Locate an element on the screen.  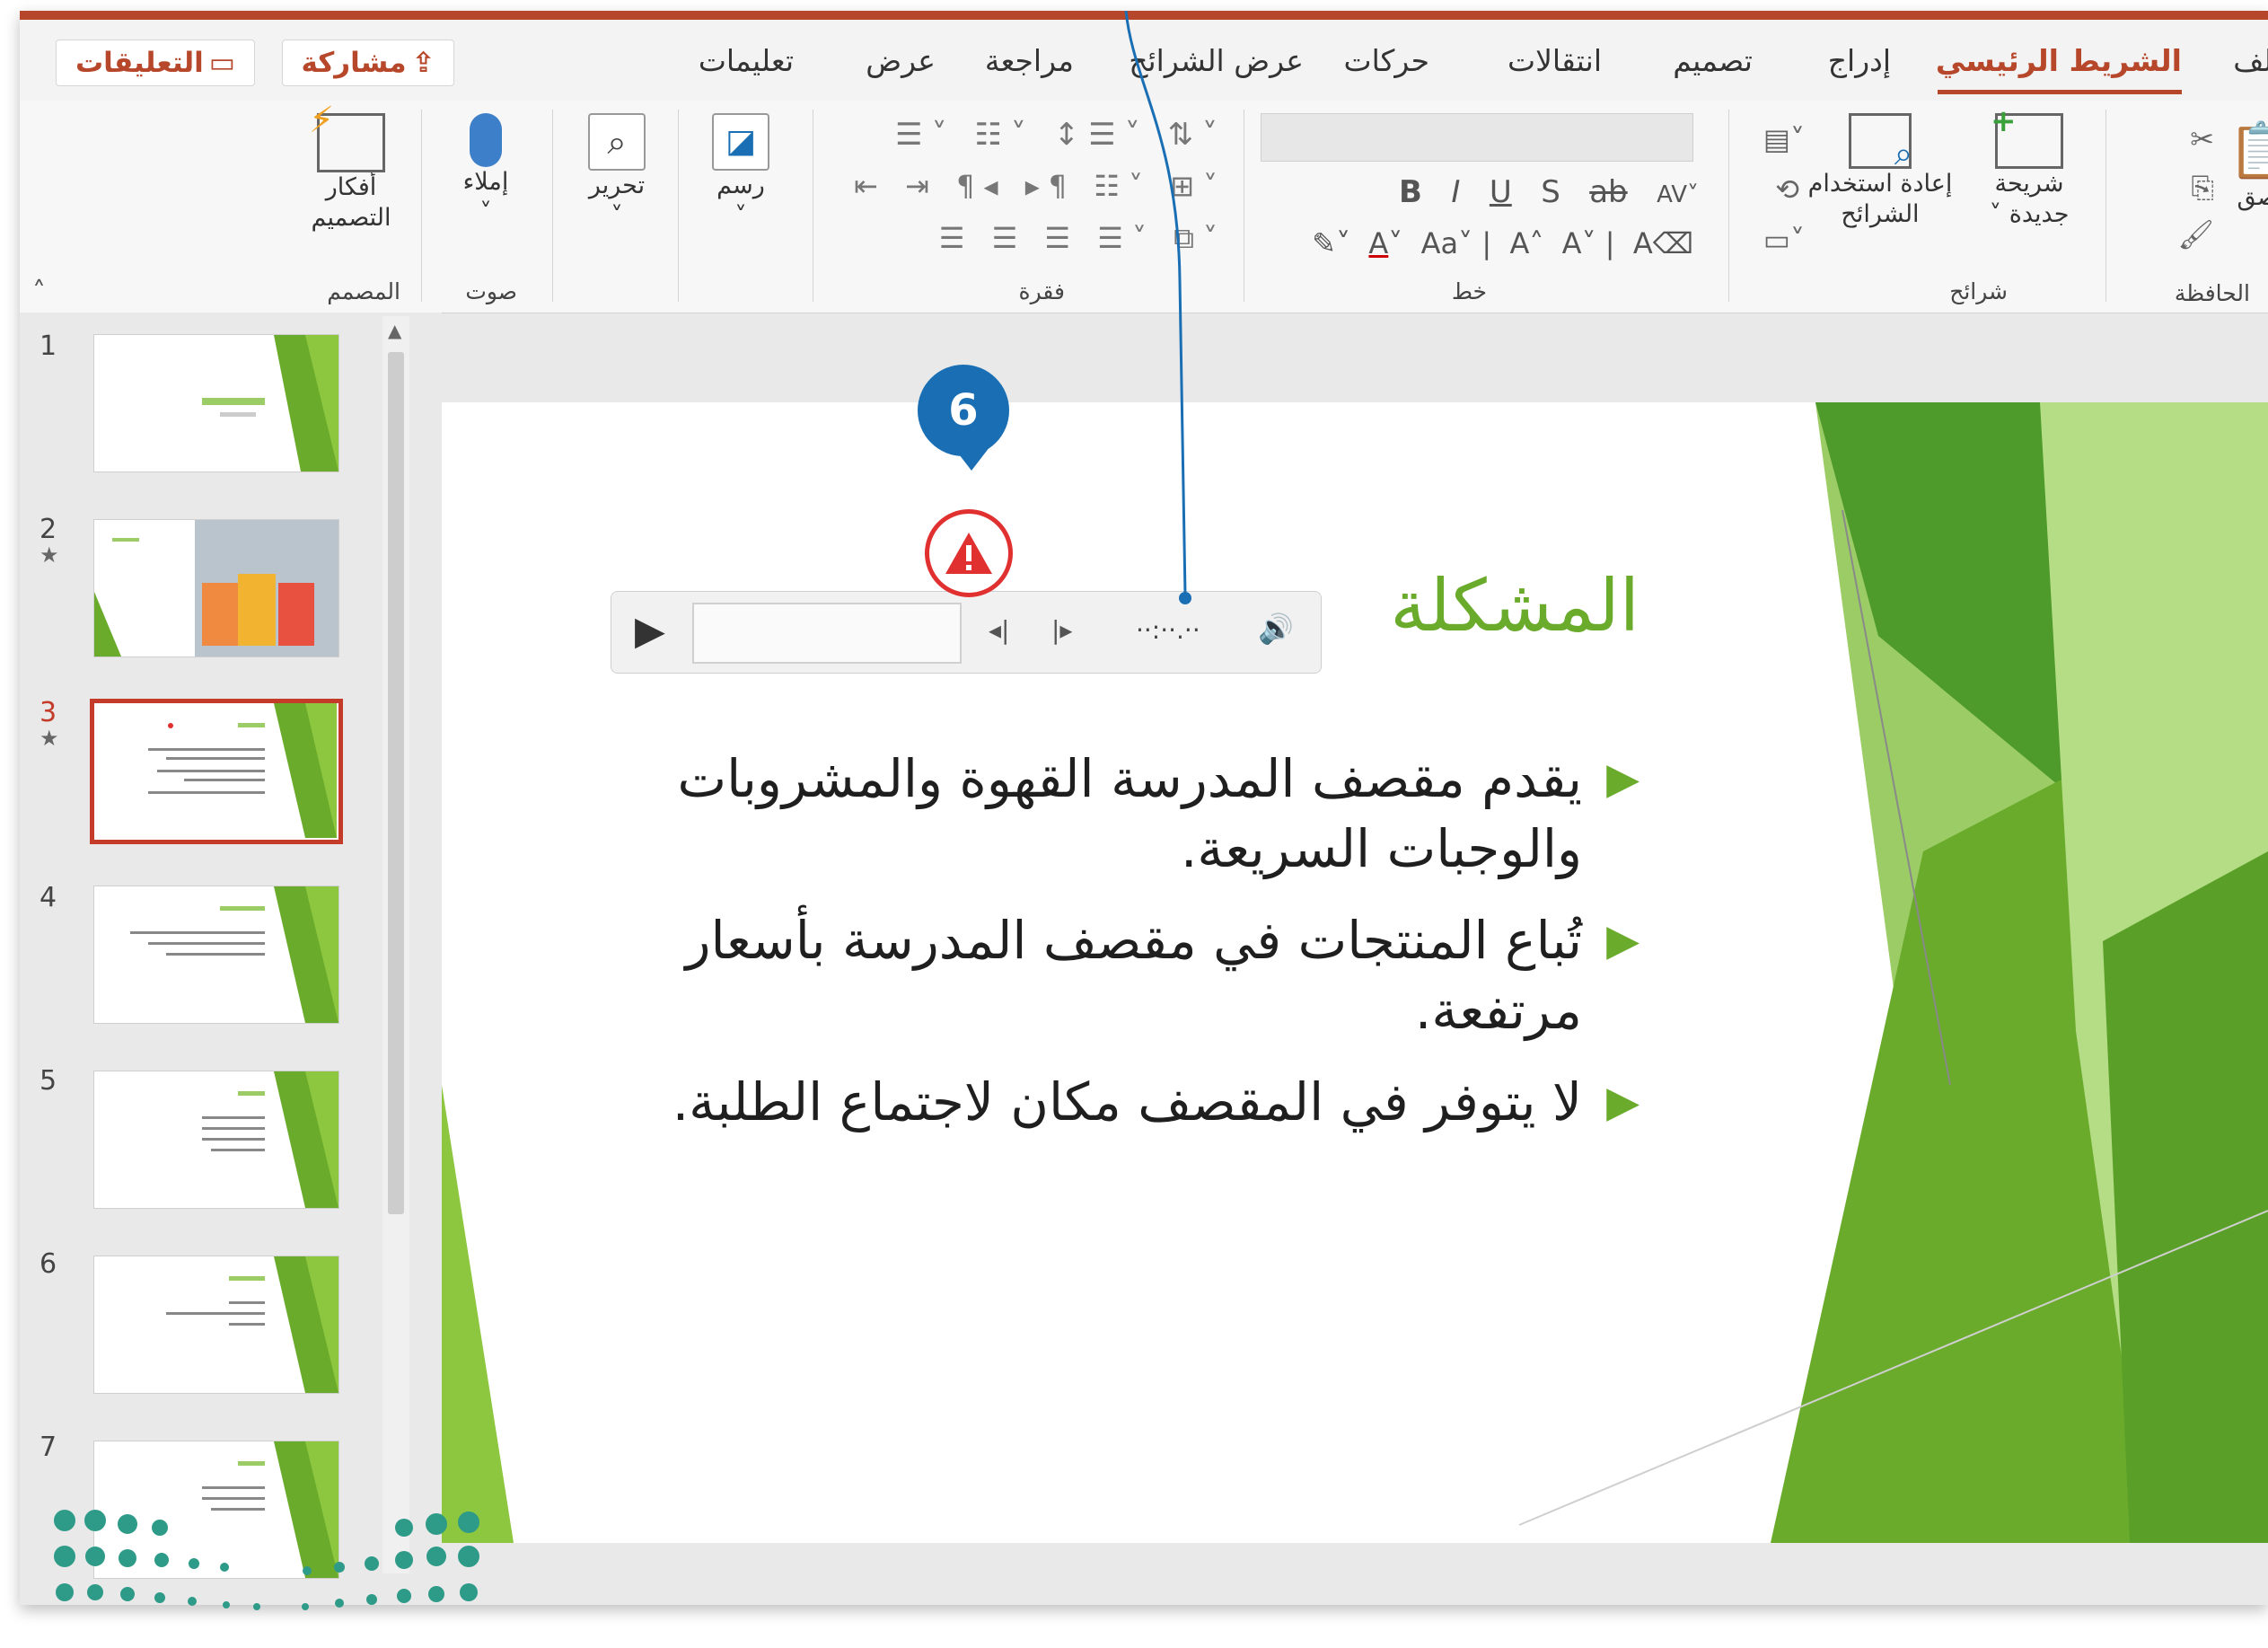
warning-icon is located at coordinates (969, 553).